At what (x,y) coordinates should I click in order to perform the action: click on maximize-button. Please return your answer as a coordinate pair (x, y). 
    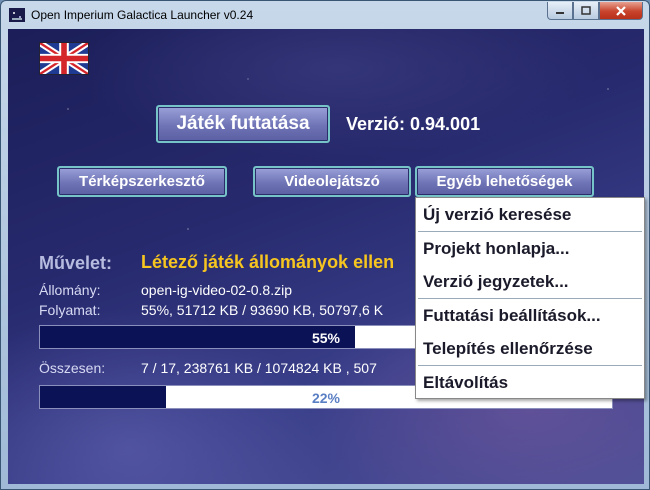
    Looking at the image, I should click on (586, 11).